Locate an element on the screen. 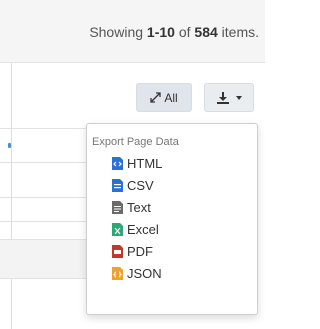  export-excel-item: Excel is located at coordinates (135, 229).